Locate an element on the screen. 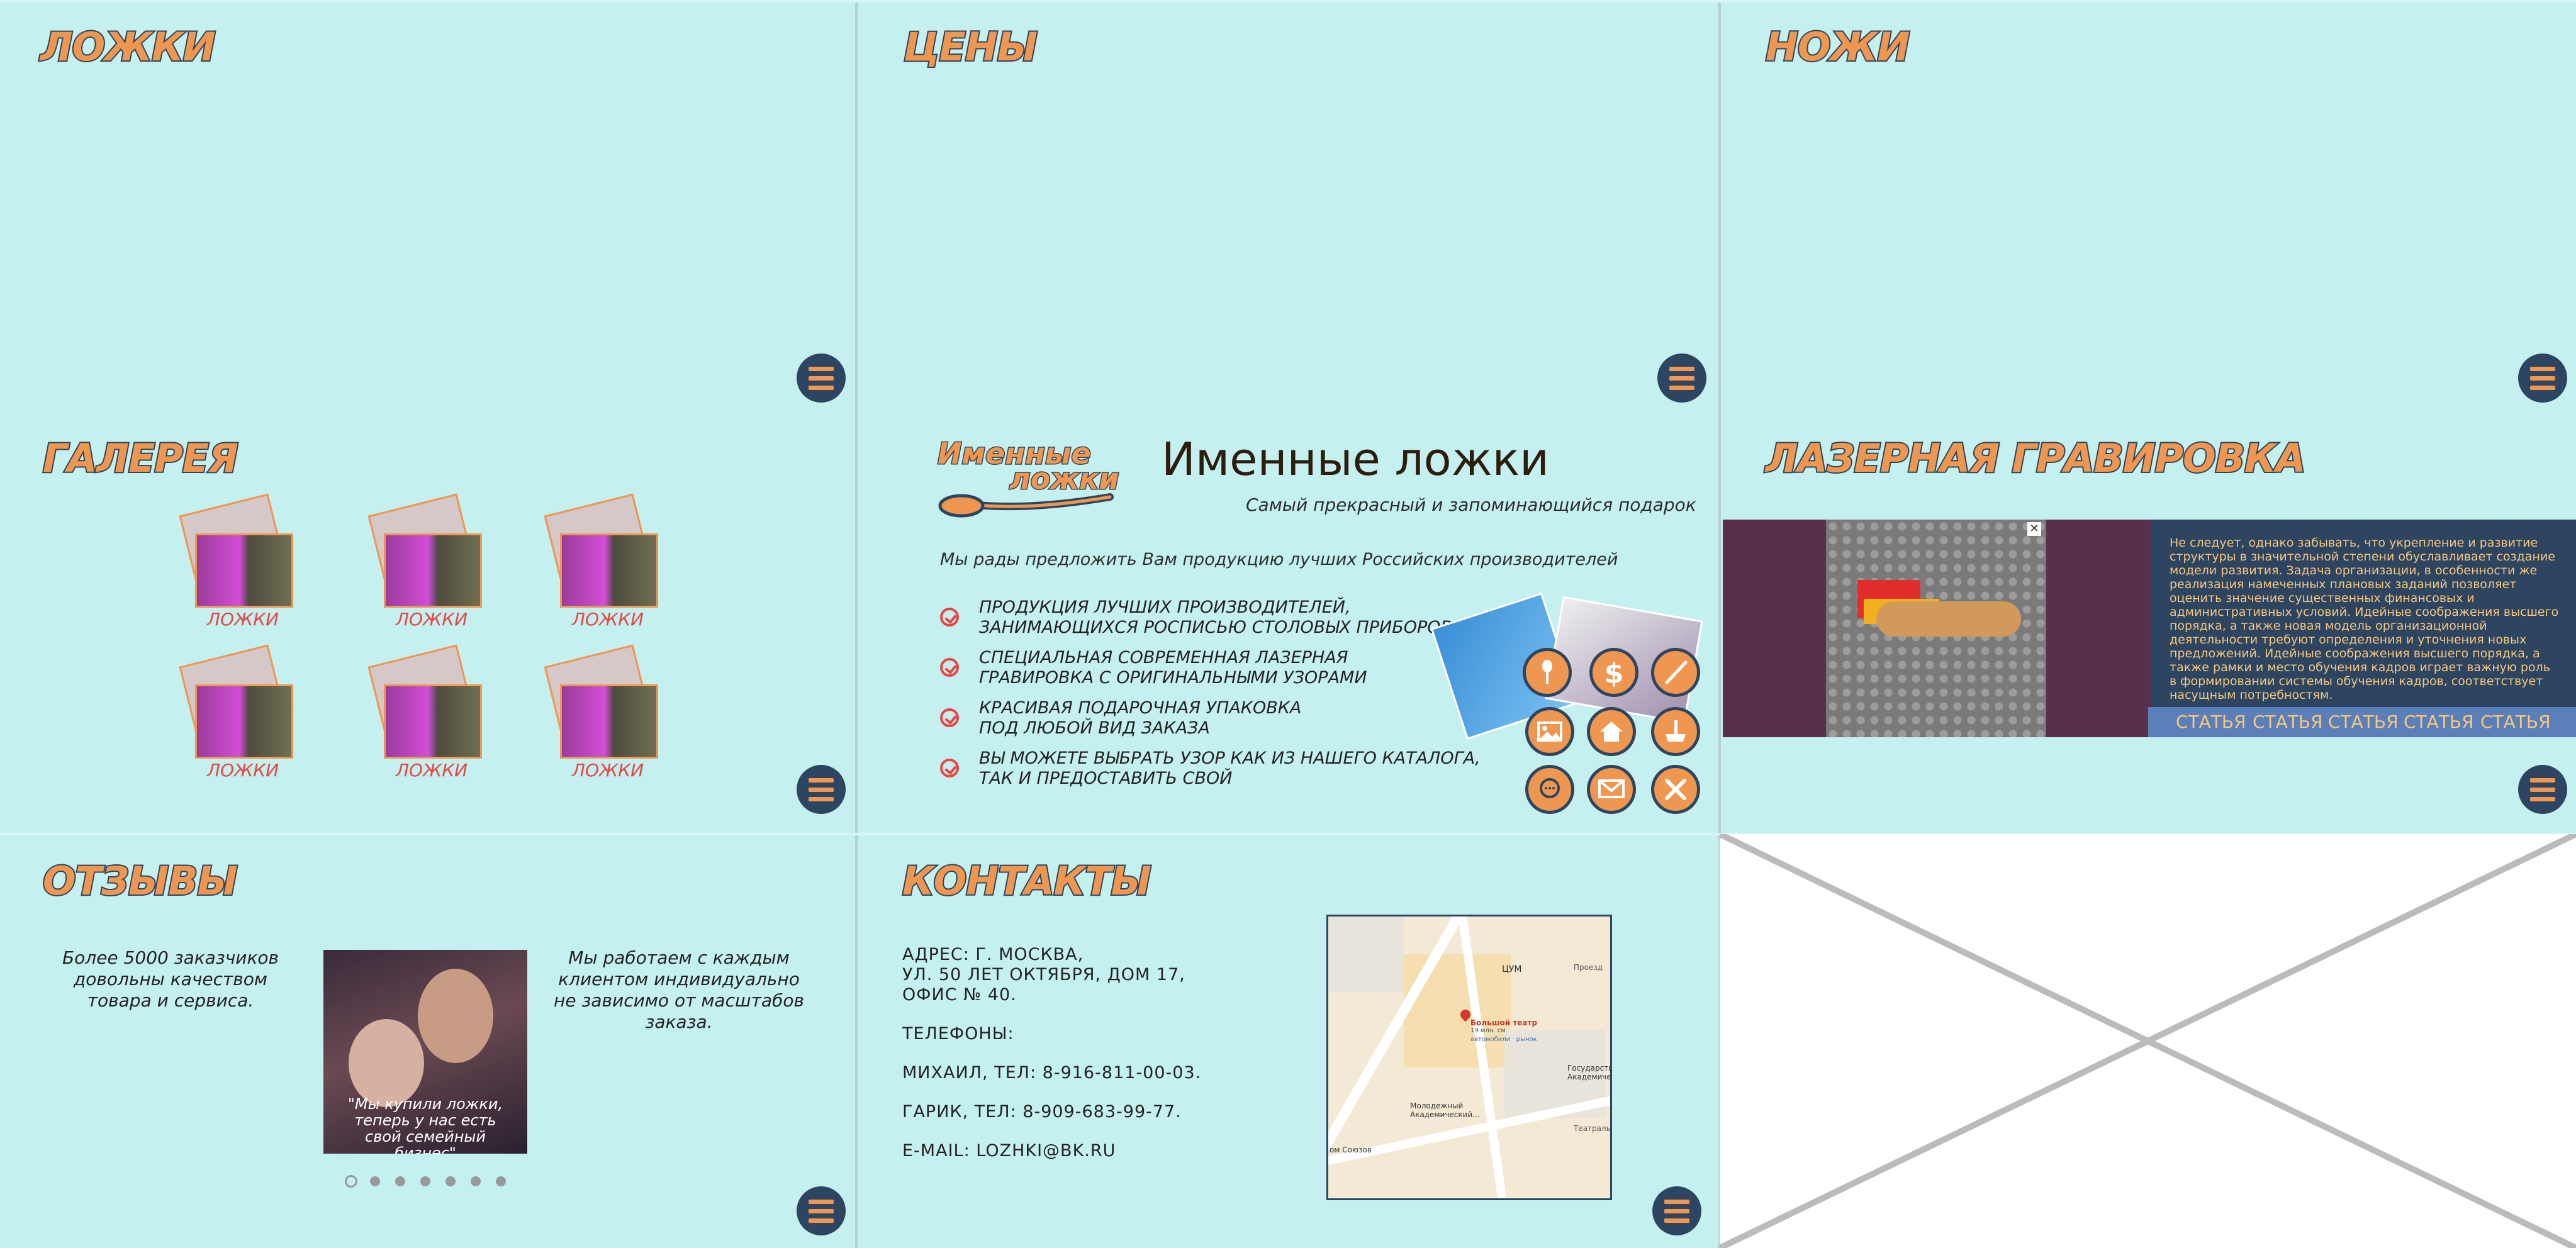 This screenshot has width=2576, height=1248. feature-line: ЗАНИМАЮЩИХСЯ РОСПИСЬЮ СТОЛОВЫХ ПРИБОРОВ is located at coordinates (1216, 627).